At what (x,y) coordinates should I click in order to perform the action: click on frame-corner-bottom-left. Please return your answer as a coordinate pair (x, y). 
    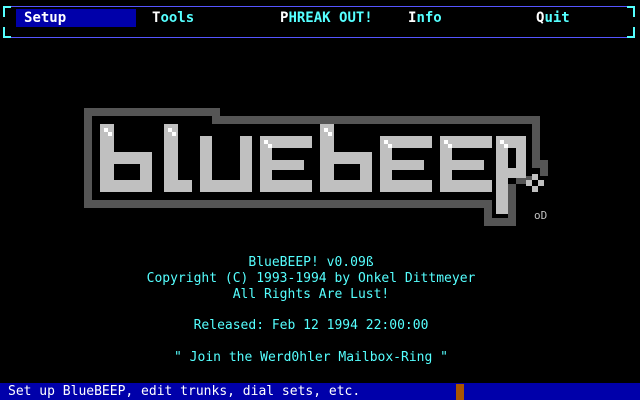
    Looking at the image, I should click on (7, 32).